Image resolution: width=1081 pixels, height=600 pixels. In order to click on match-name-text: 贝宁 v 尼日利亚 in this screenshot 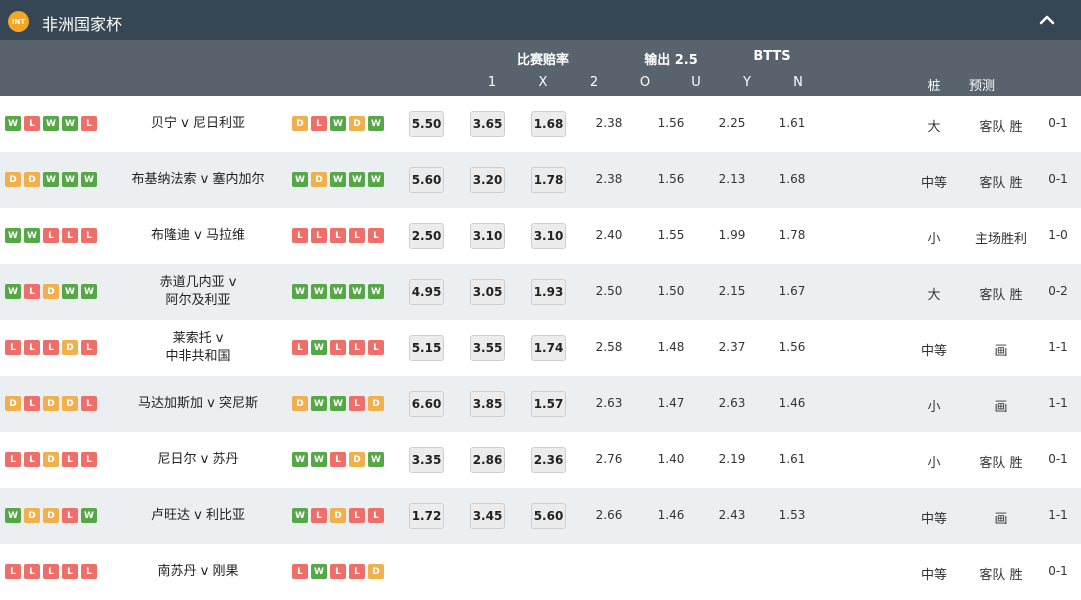, I will do `click(198, 123)`.